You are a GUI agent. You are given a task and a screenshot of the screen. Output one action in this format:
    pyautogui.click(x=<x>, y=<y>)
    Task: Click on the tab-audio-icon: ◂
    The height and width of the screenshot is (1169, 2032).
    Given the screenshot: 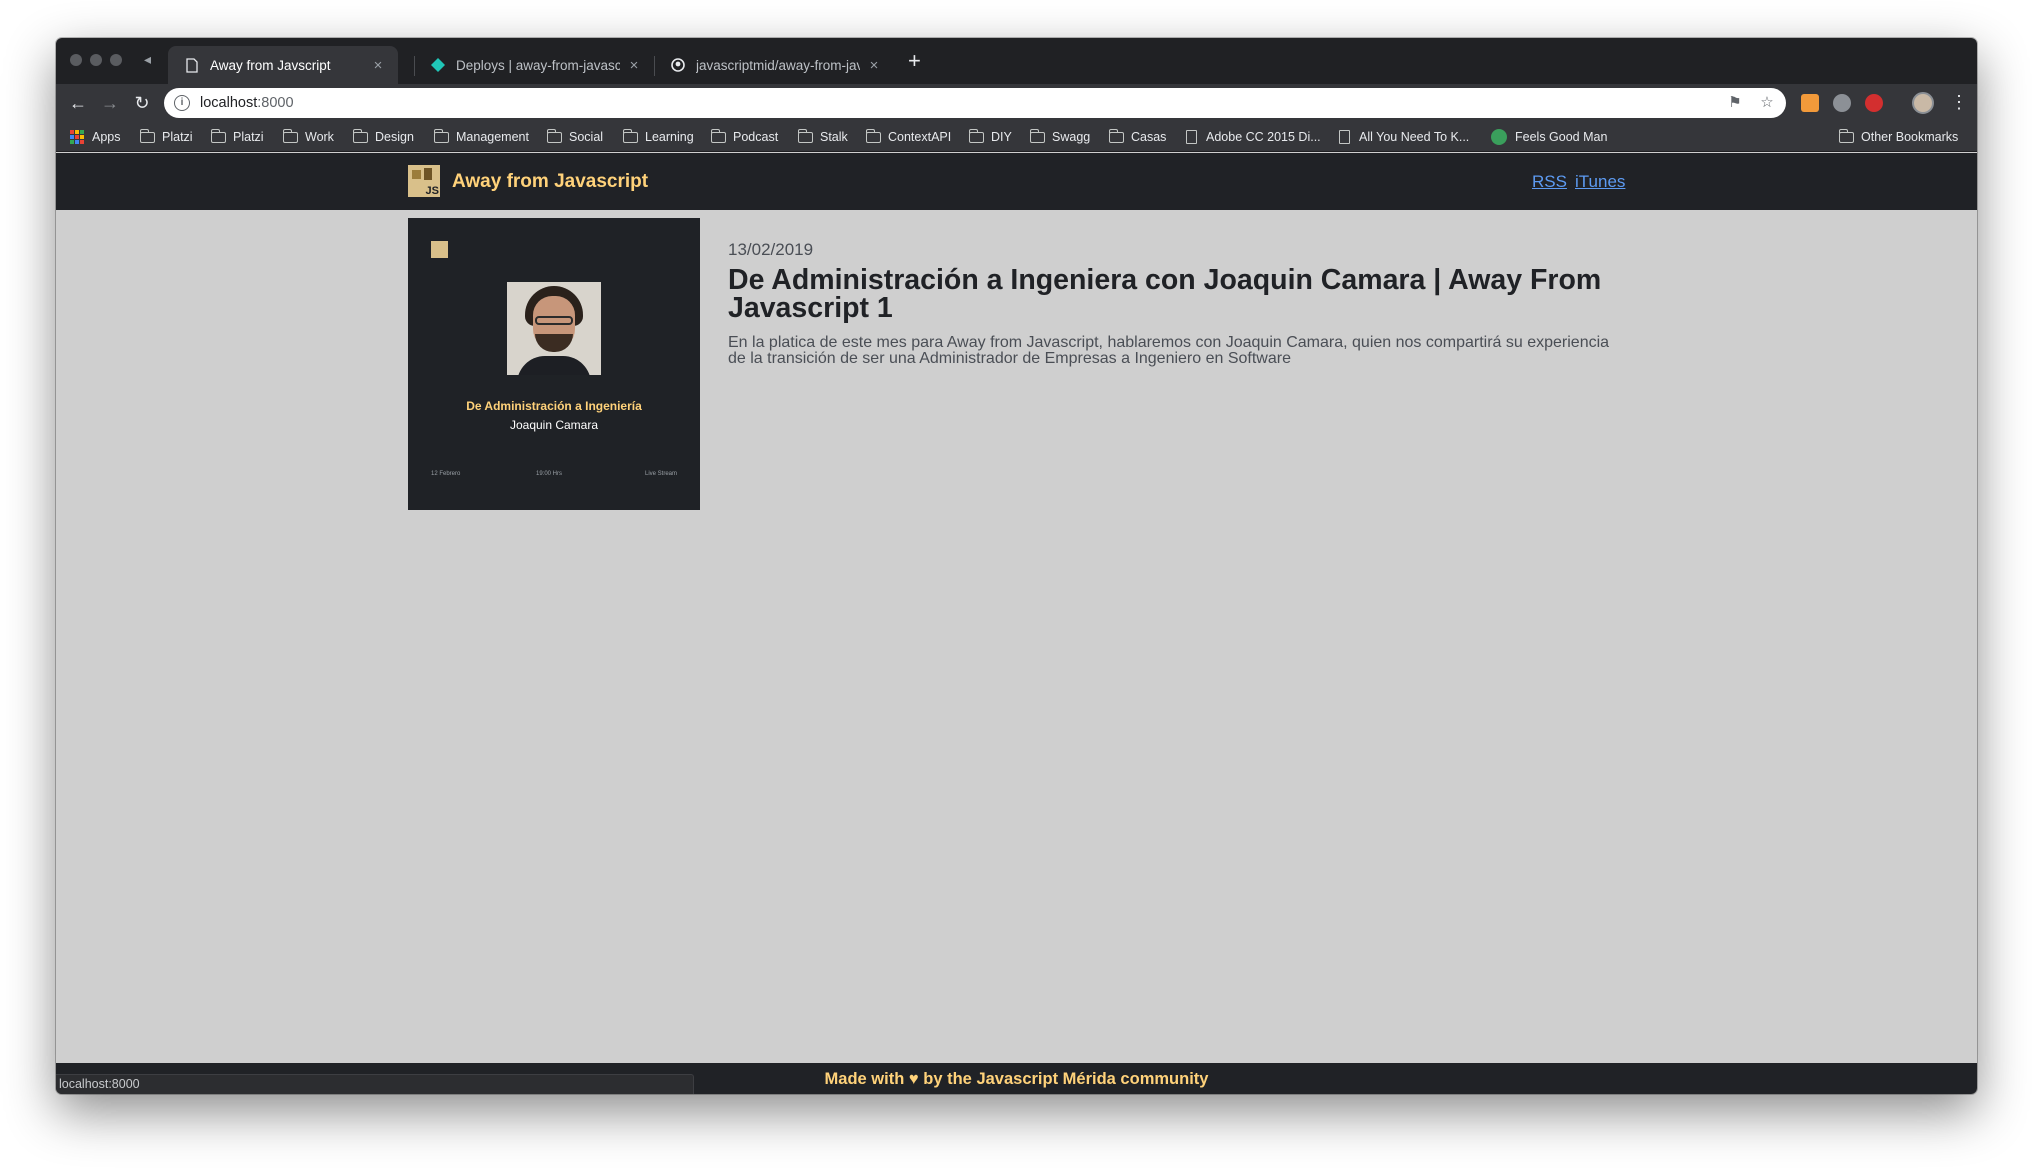 What is the action you would take?
    pyautogui.click(x=153, y=61)
    